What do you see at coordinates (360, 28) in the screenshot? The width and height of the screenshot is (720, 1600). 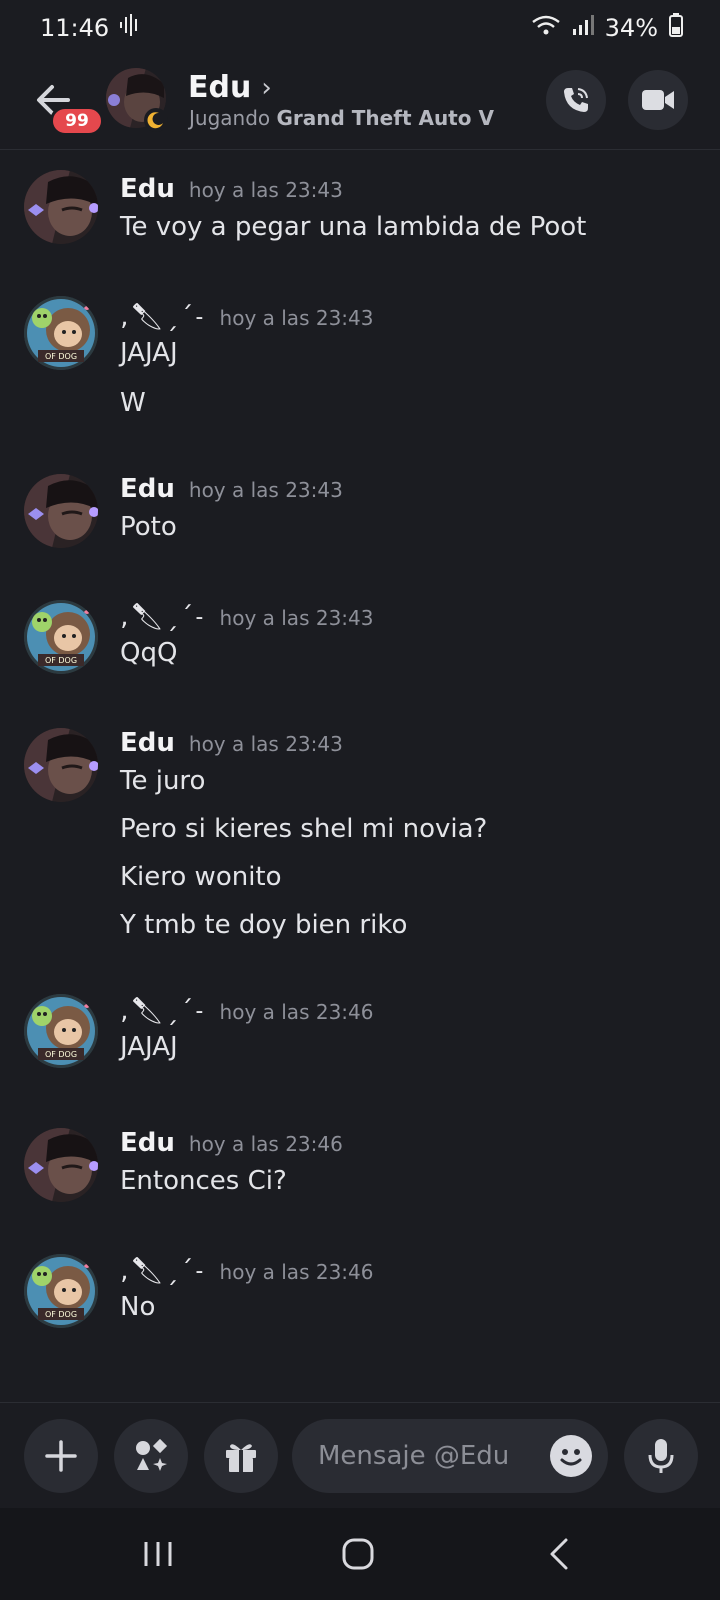 I see `status-bar: 11:46 34%` at bounding box center [360, 28].